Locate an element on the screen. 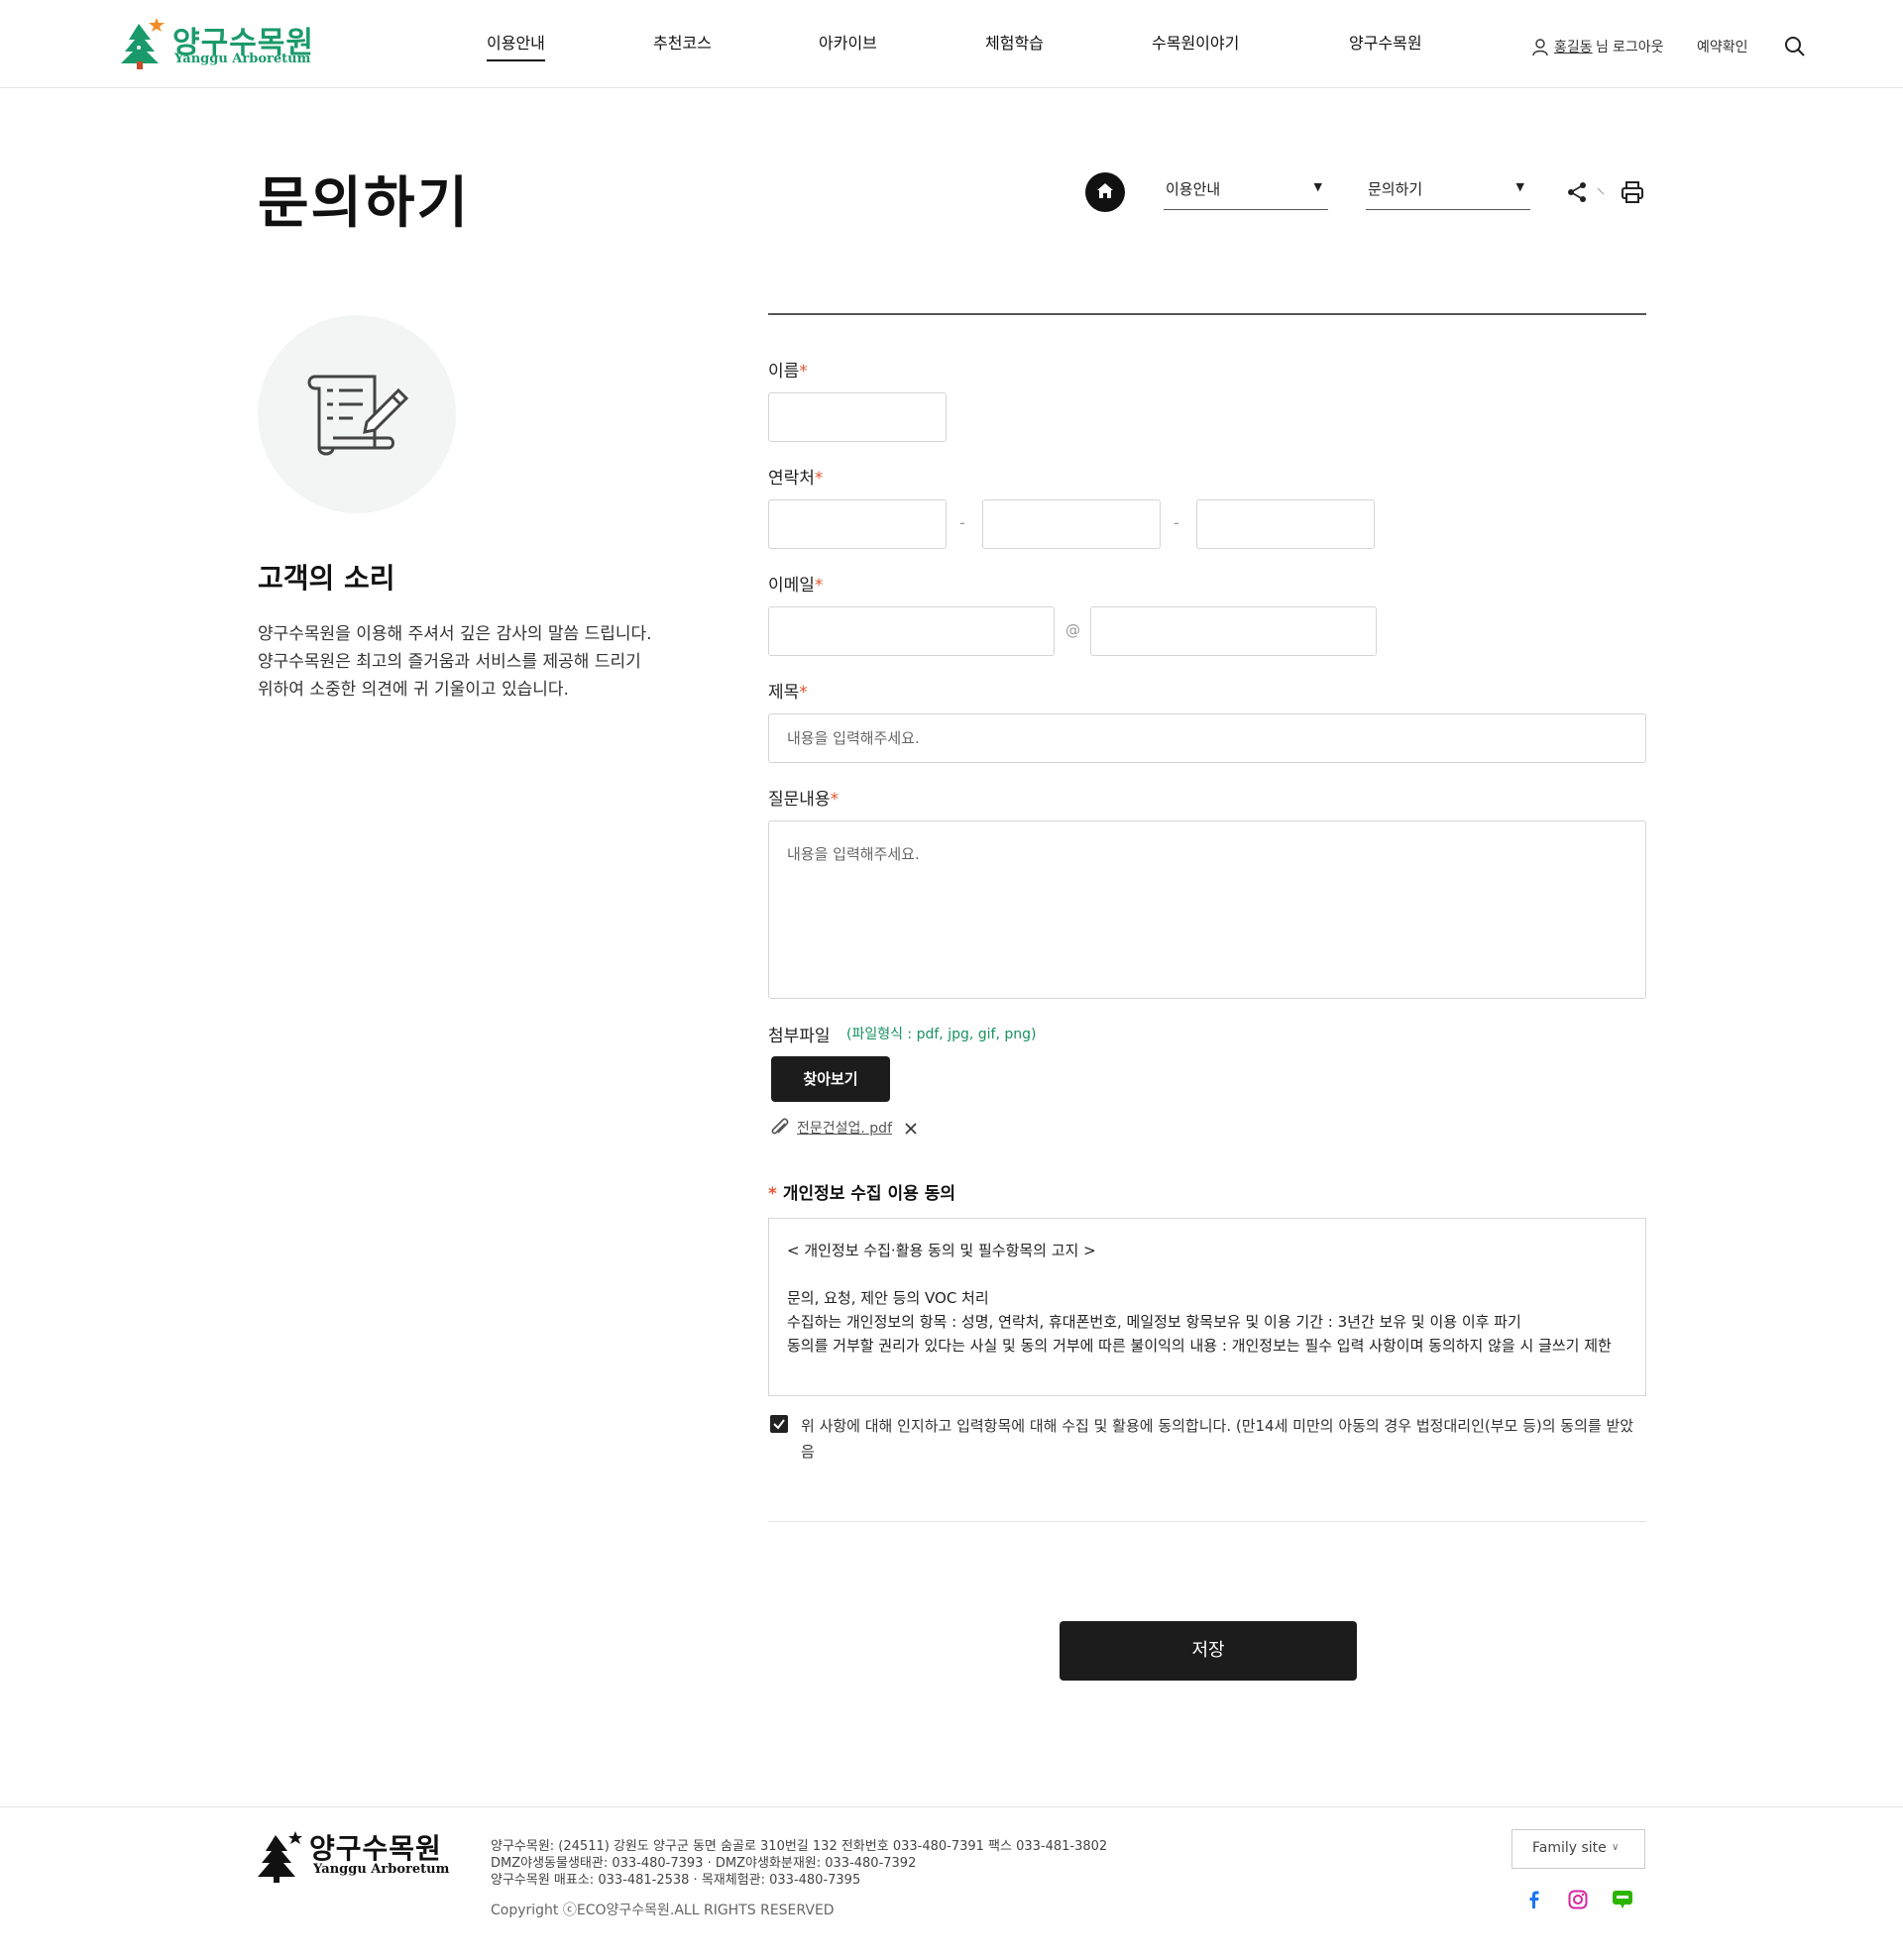  logout-link: 로그아웃 is located at coordinates (1638, 46).